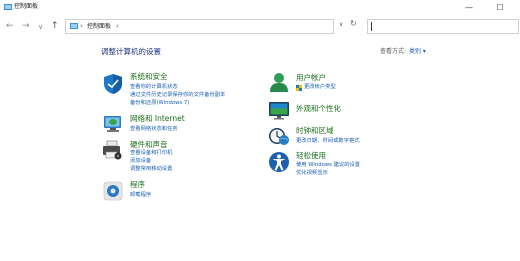 The height and width of the screenshot is (261, 520). Describe the element at coordinates (159, 103) in the screenshot. I see `link-backup-restore: 备份和还原(Windows 7)` at that location.